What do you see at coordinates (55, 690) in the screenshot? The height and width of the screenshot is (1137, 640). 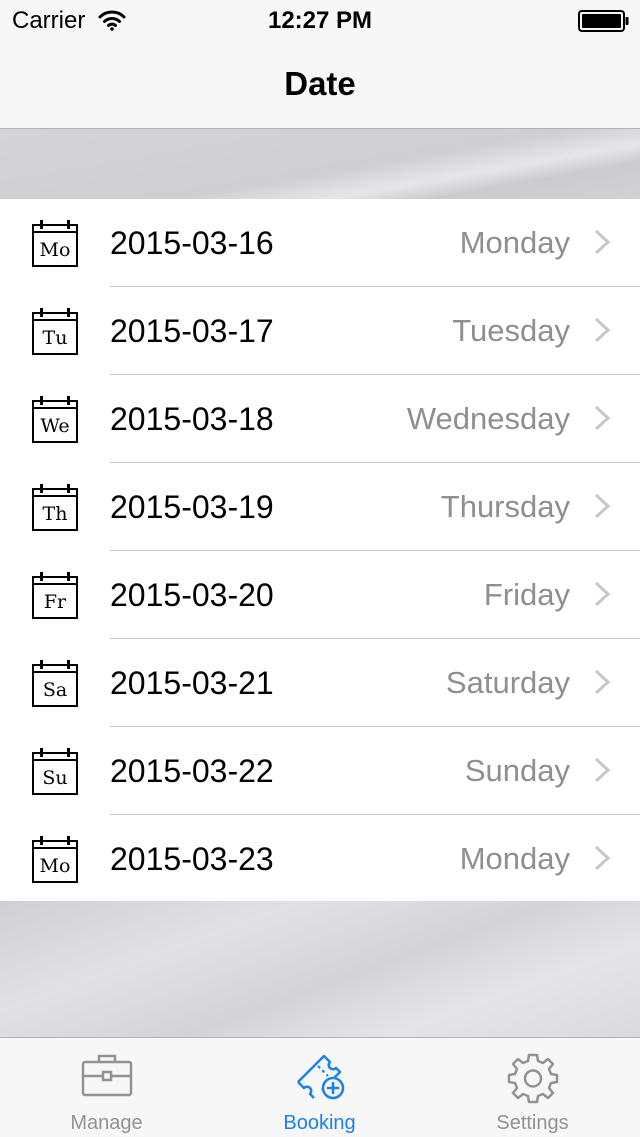 I see `calendar-day-abbr: Sa` at bounding box center [55, 690].